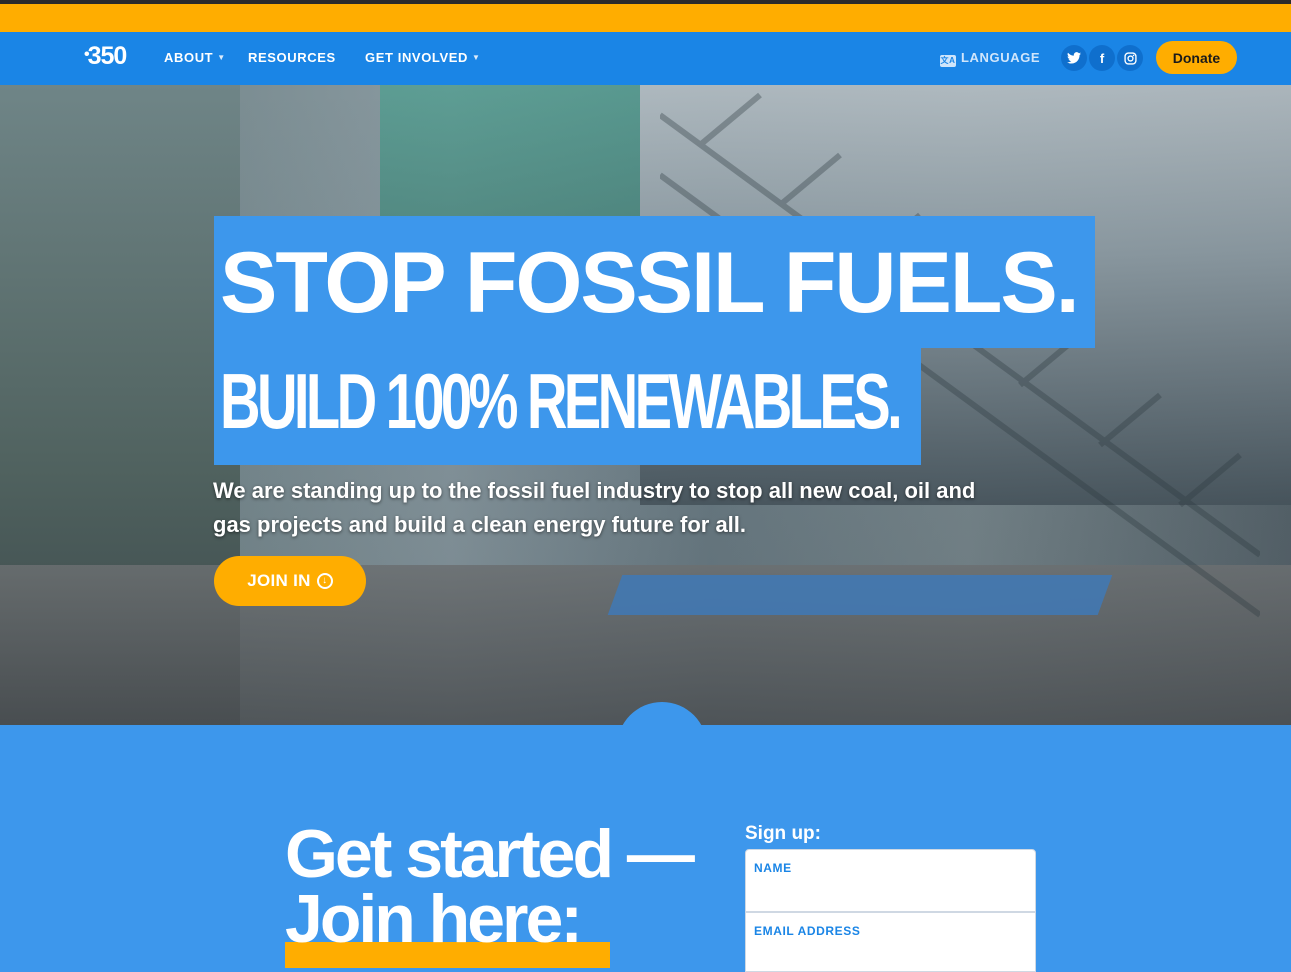 This screenshot has width=1291, height=972. What do you see at coordinates (324, 581) in the screenshot?
I see `arrow-down-icon: ↓` at bounding box center [324, 581].